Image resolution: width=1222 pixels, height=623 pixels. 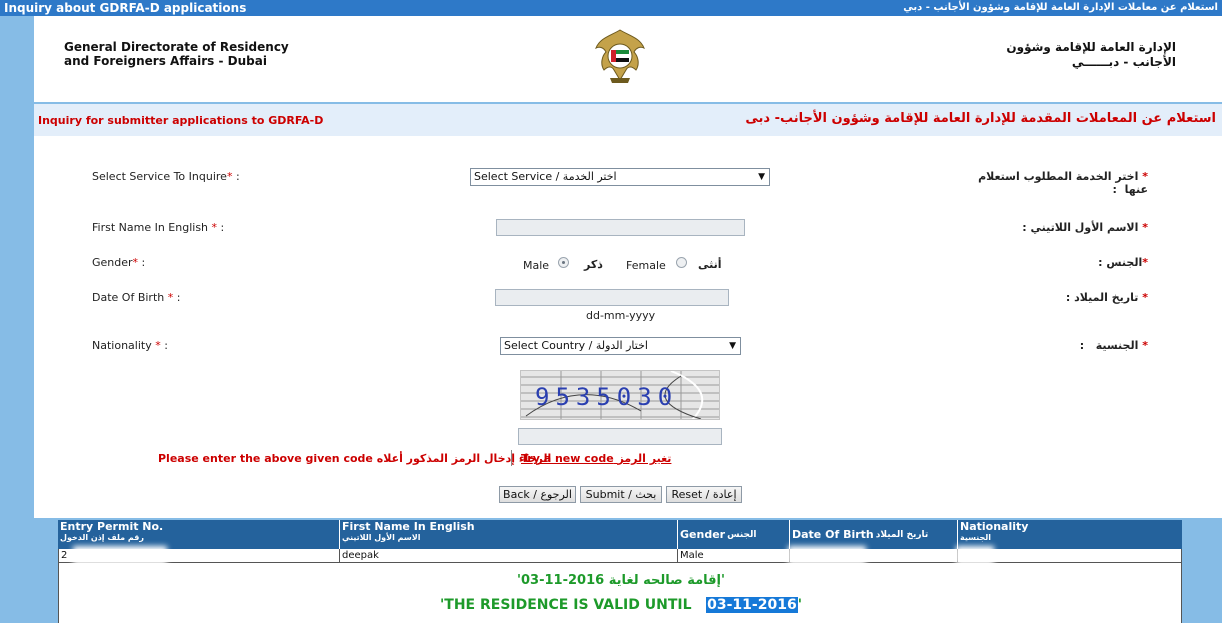 I want to click on first-name-label-en: First Name In English * :, so click(x=158, y=227).